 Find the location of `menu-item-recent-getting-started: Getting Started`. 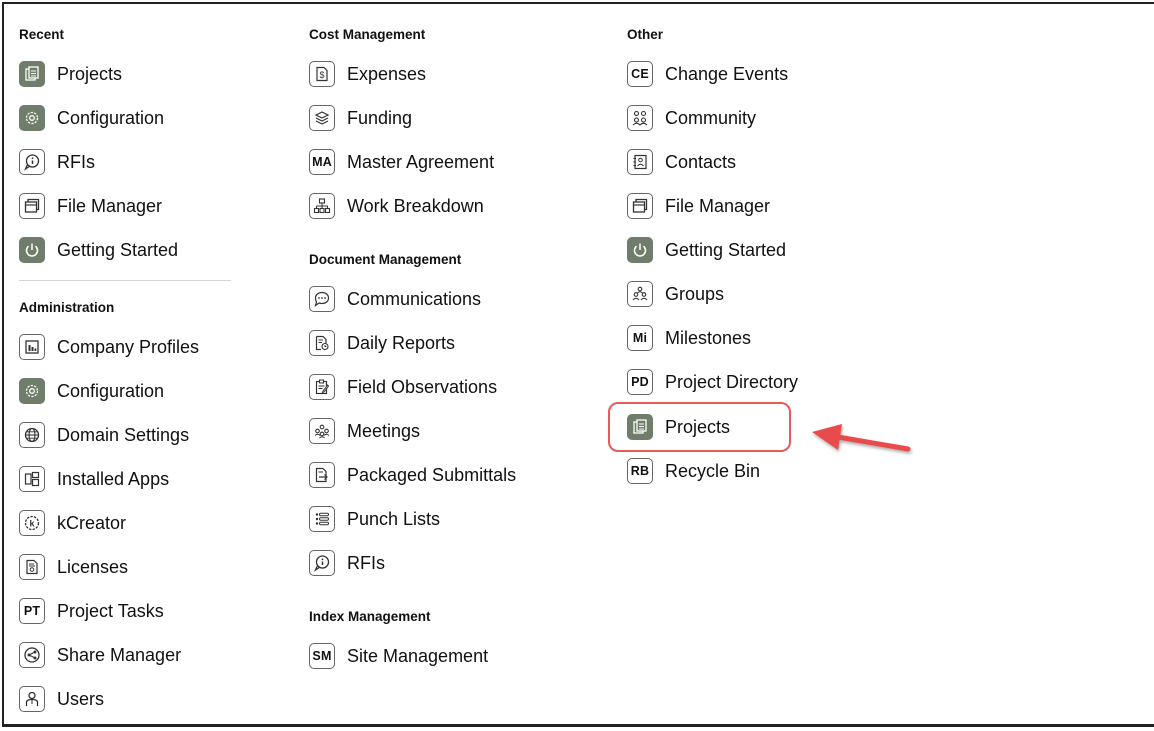

menu-item-recent-getting-started: Getting Started is located at coordinates (98, 250).